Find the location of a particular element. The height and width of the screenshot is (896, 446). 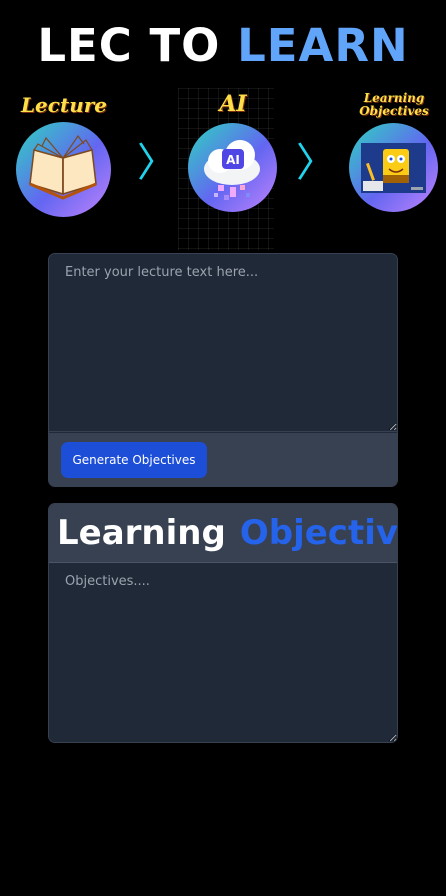

step-label-learning-objectives: Learning Objectives is located at coordinates (394, 104).